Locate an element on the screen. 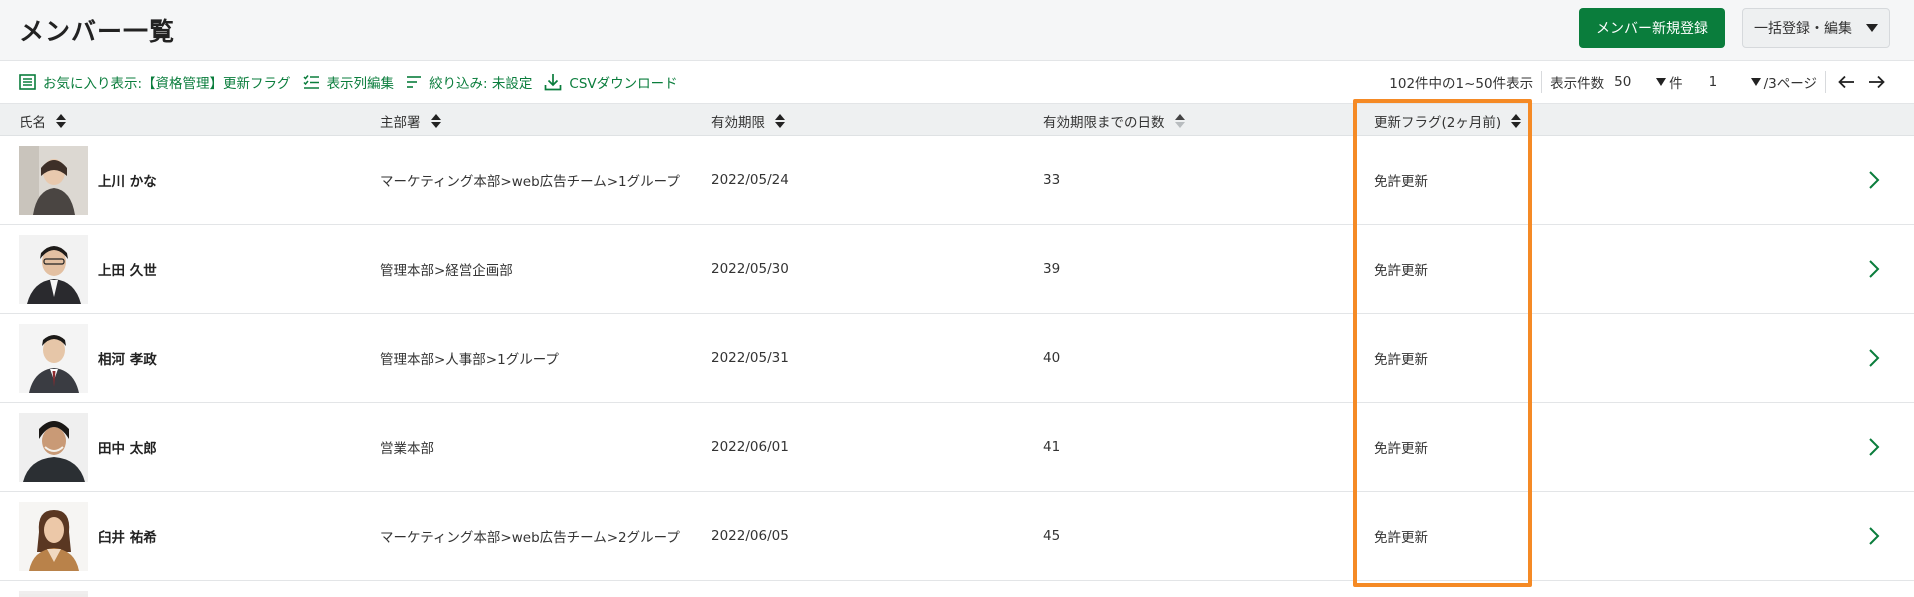 The width and height of the screenshot is (1914, 597). column-header-days: 有効期限までの日数 is located at coordinates (1114, 120).